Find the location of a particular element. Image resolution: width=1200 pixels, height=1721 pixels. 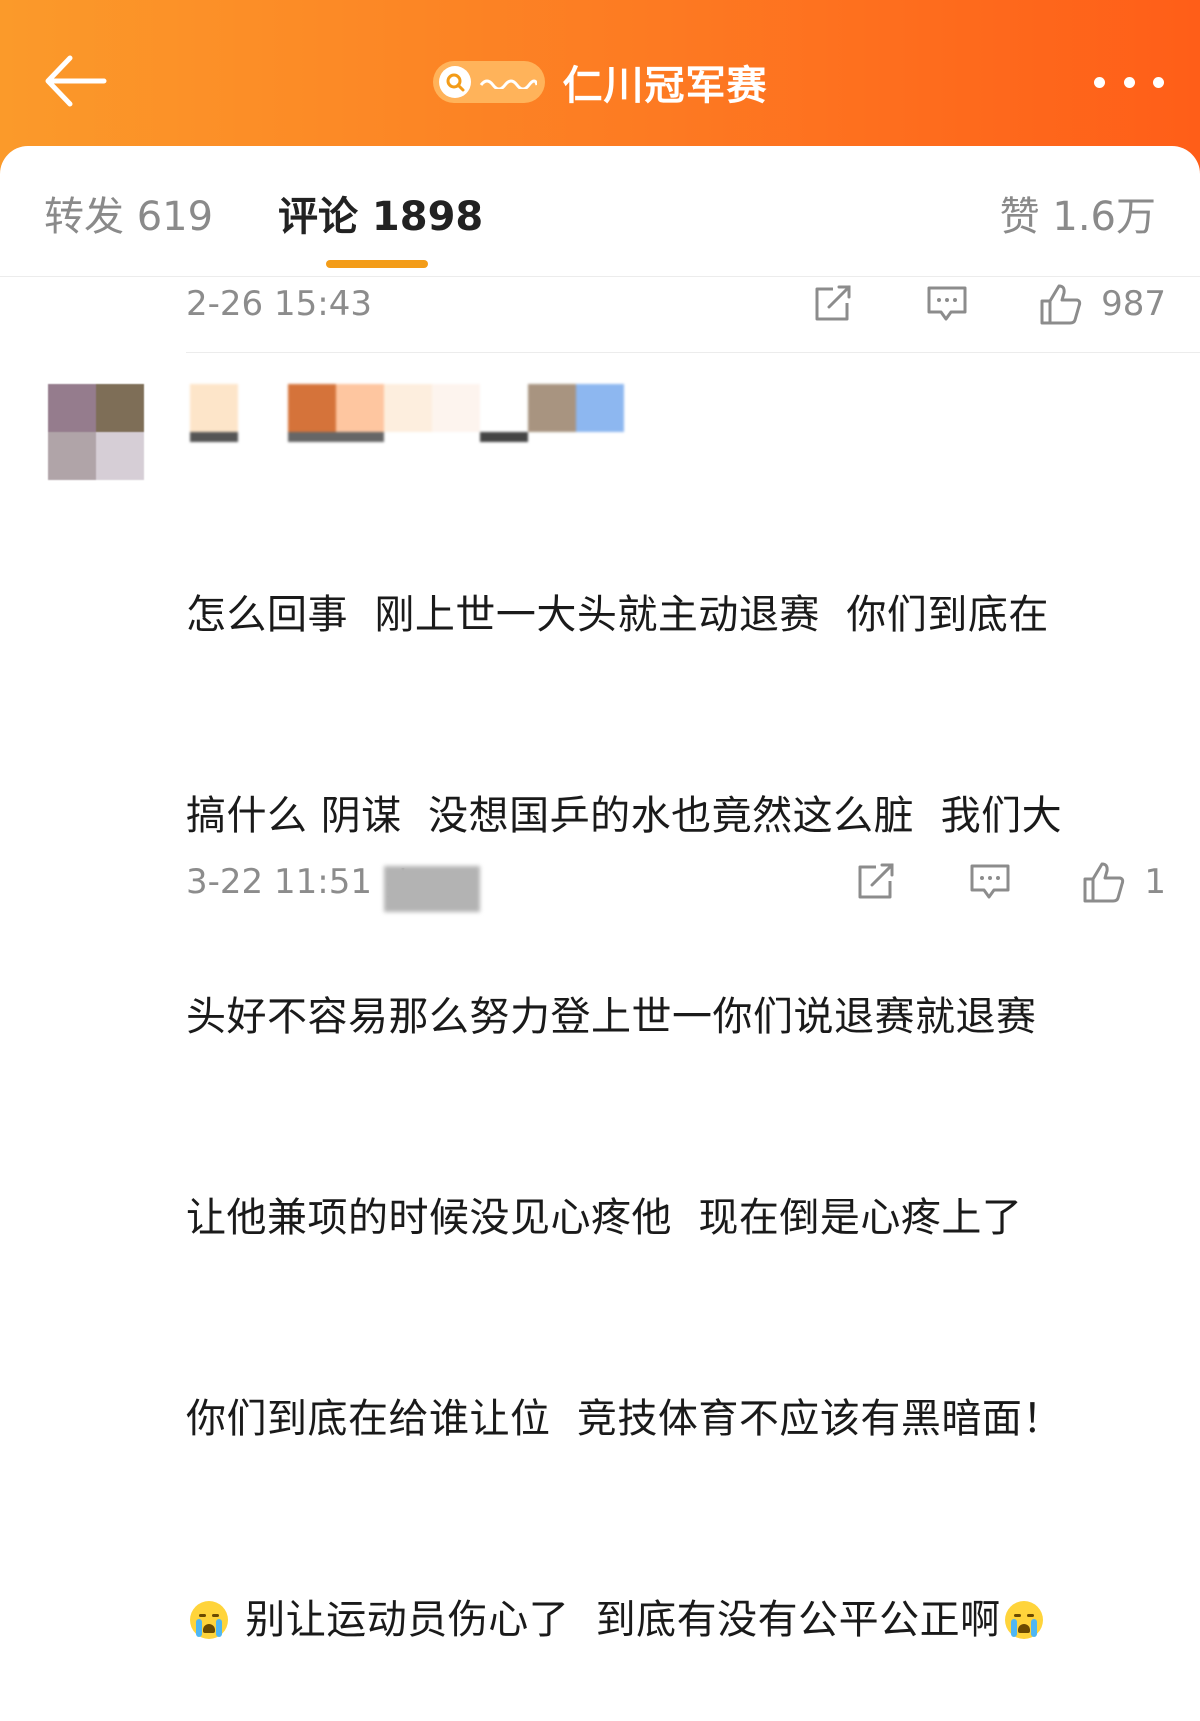

comment-like-count: 1 is located at coordinates (1155, 882).